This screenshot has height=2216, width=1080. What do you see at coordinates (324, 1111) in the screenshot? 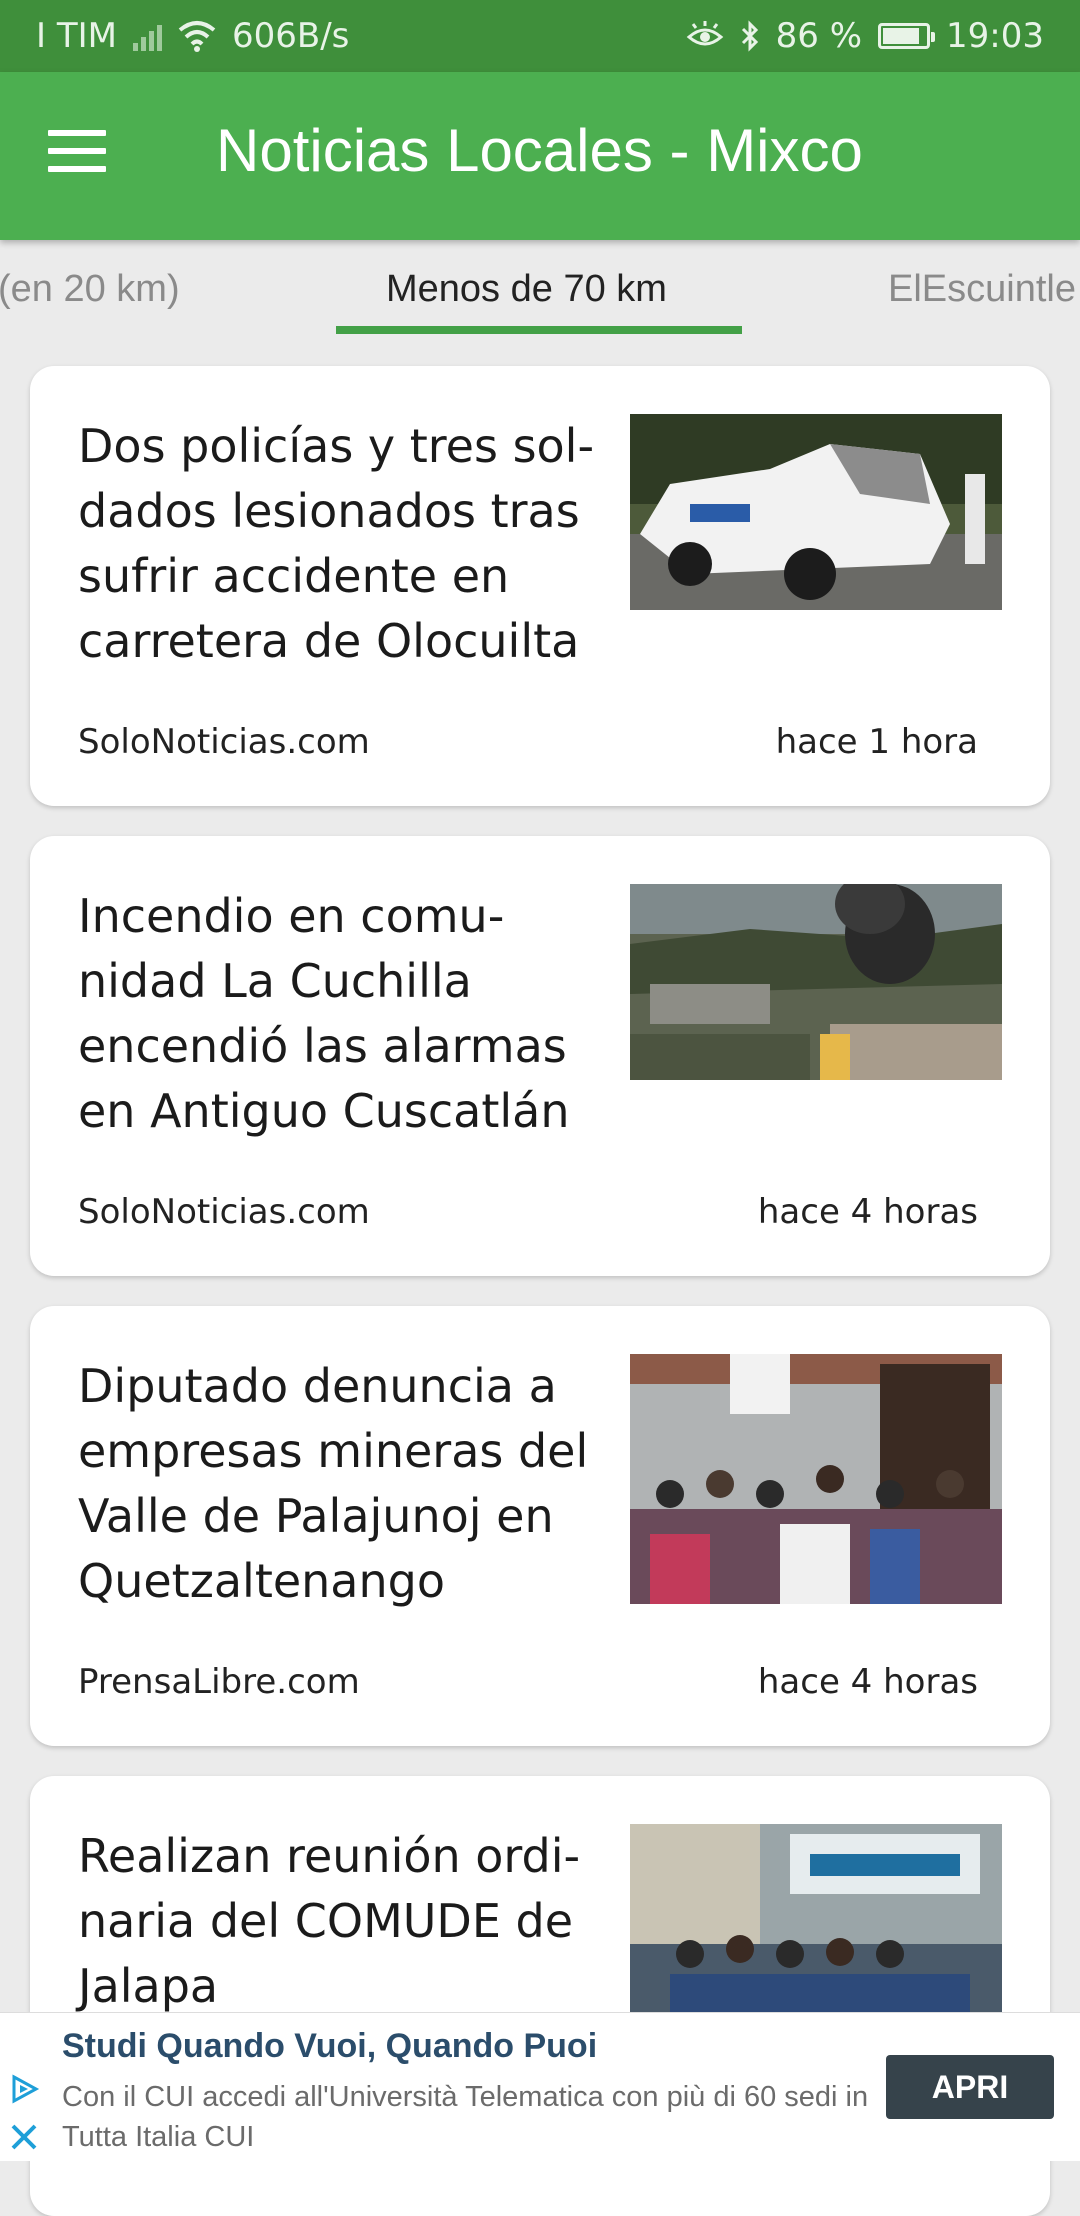
I see `title-line: en Antiguo Cuscatlán` at bounding box center [324, 1111].